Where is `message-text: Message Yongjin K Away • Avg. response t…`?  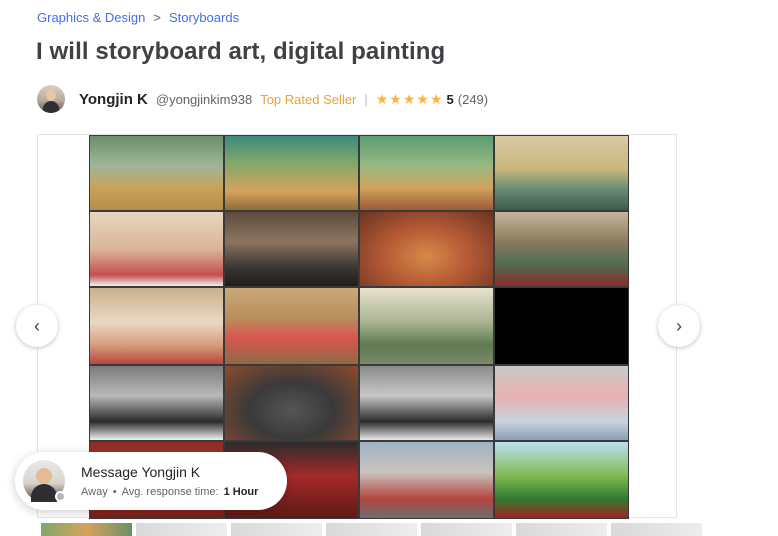
message-text: Message Yongjin K Away • Avg. response t… is located at coordinates (169, 481).